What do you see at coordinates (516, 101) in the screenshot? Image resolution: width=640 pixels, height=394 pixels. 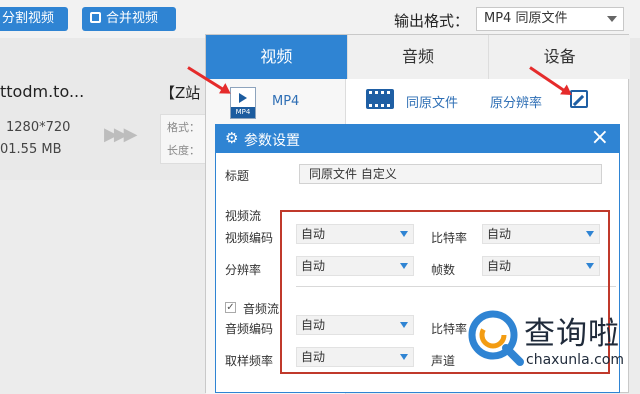 I see `option-resolution: 原分辨率` at bounding box center [516, 101].